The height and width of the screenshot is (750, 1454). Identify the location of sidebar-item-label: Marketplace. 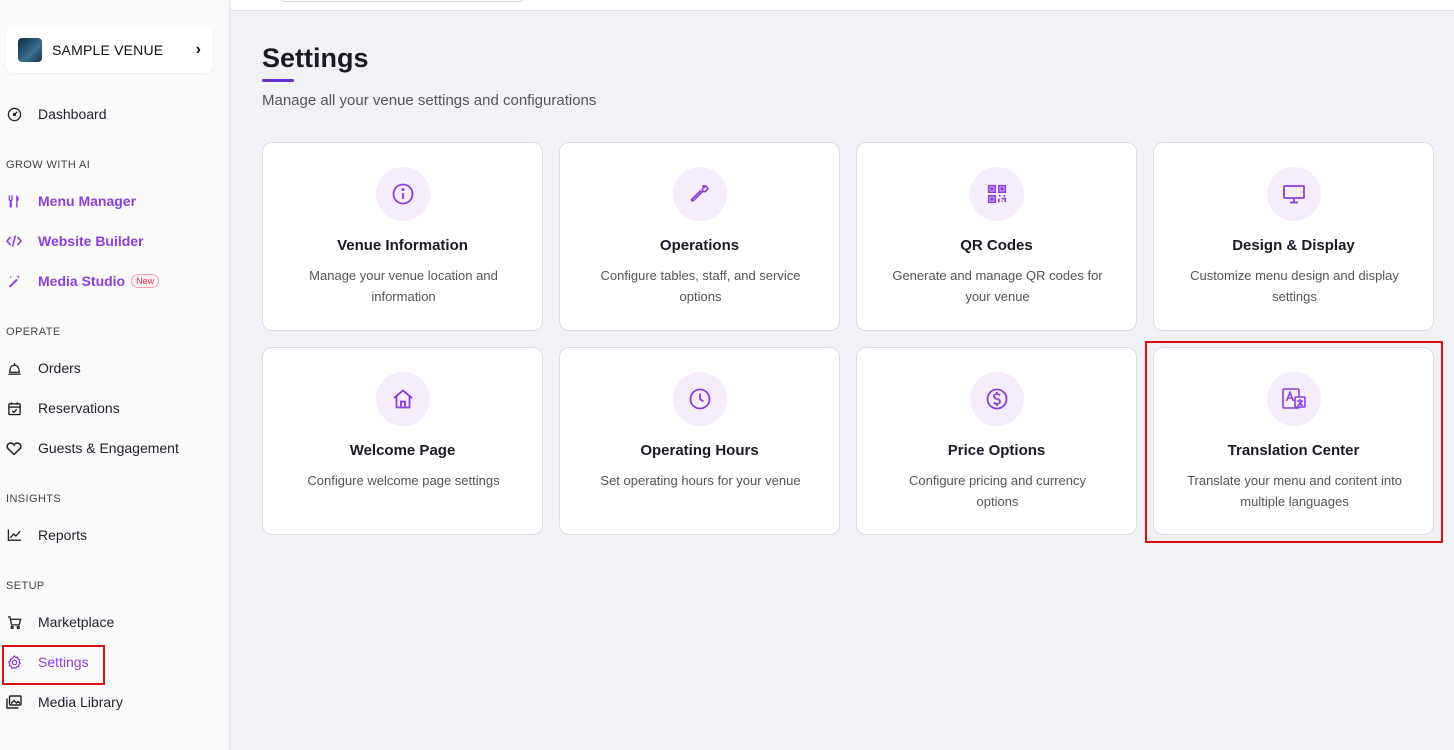
(76, 622).